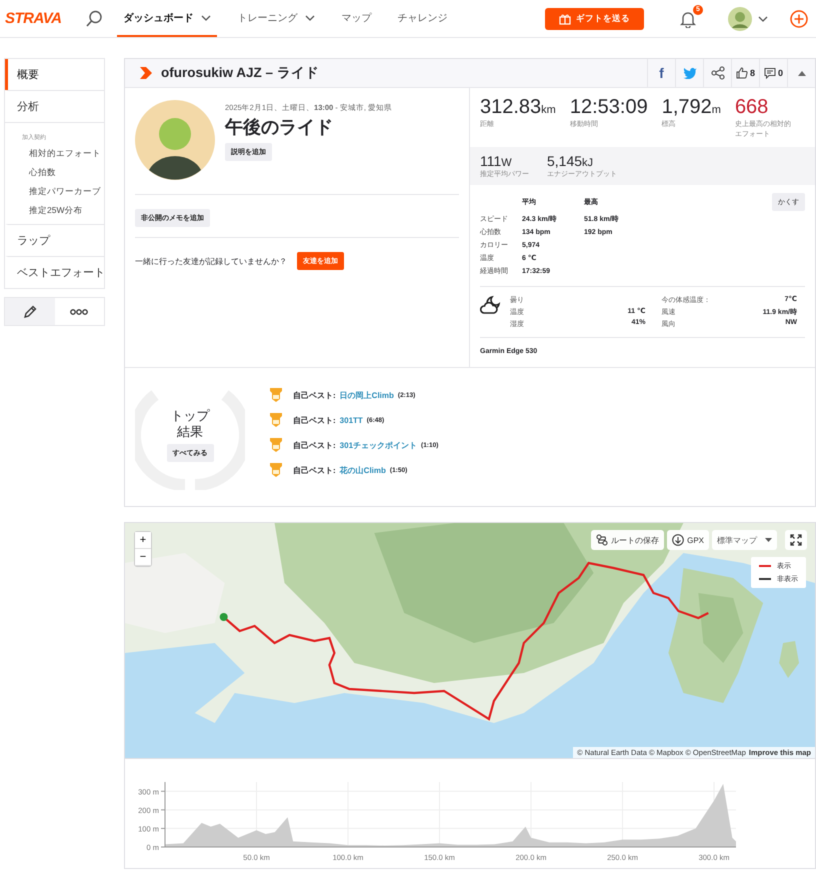  I want to click on stat-value: 5,145kJ, so click(570, 161).